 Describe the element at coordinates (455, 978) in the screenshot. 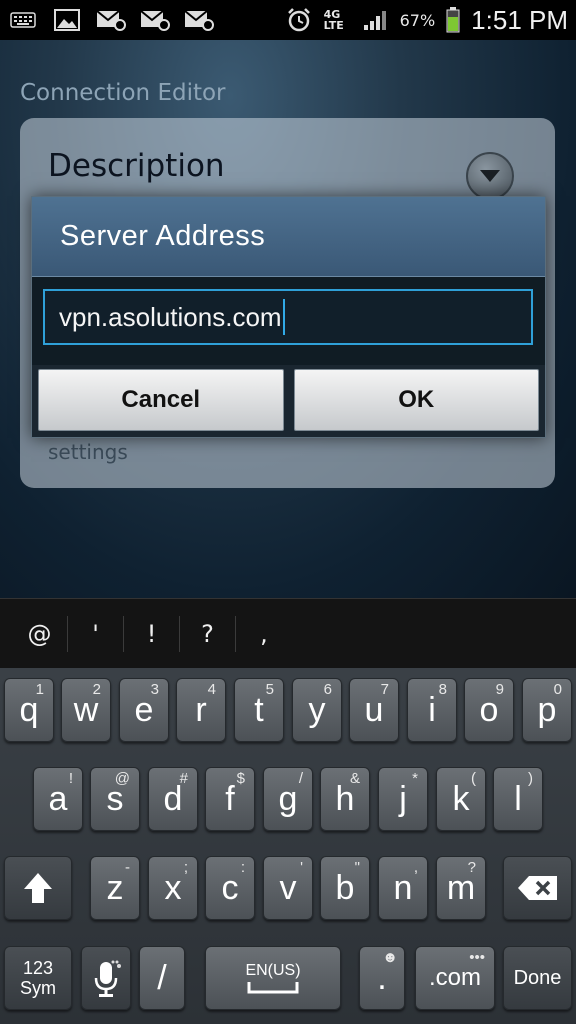

I see `dotcom-key: ••• .com` at that location.